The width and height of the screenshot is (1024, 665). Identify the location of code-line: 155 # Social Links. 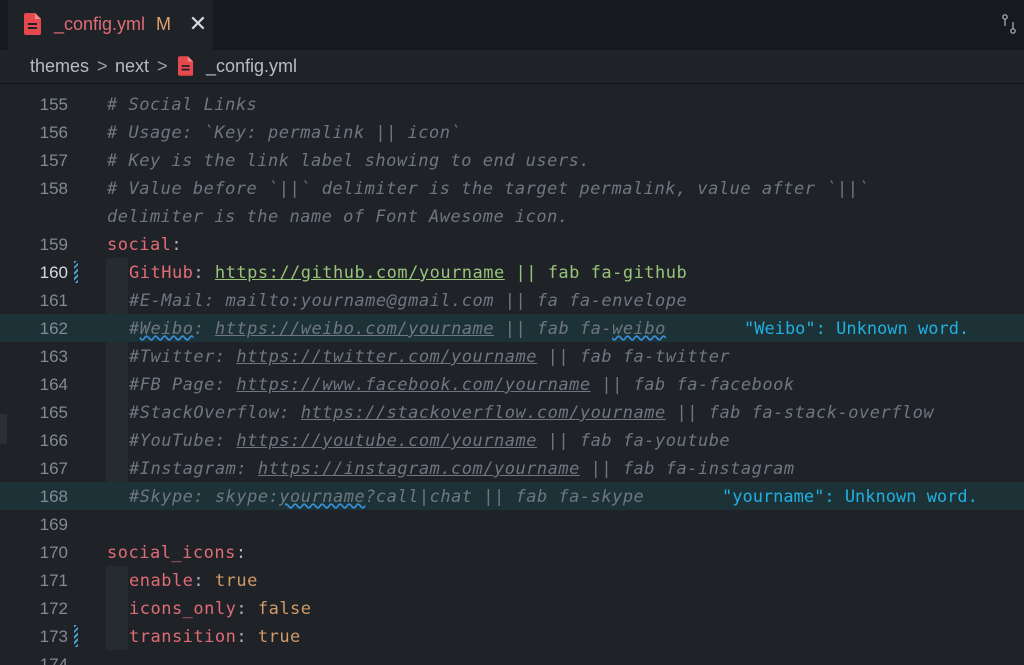
(512, 104).